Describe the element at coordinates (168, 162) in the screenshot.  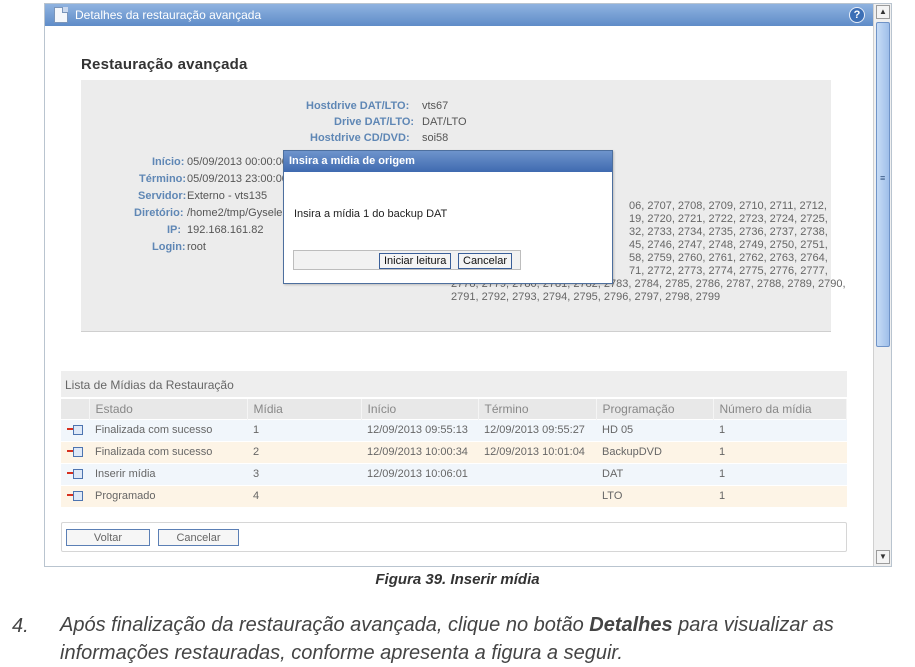
I see `inicio-label: Início:` at that location.